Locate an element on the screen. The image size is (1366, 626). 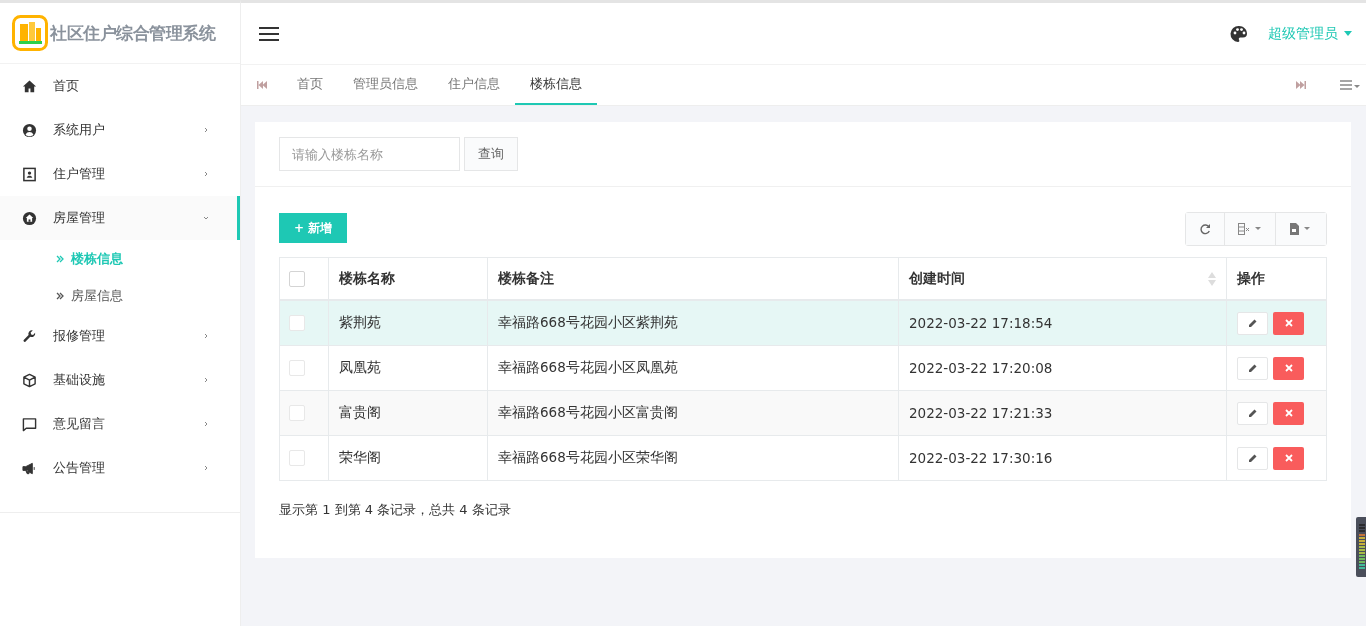
columns-button is located at coordinates (1249, 229).